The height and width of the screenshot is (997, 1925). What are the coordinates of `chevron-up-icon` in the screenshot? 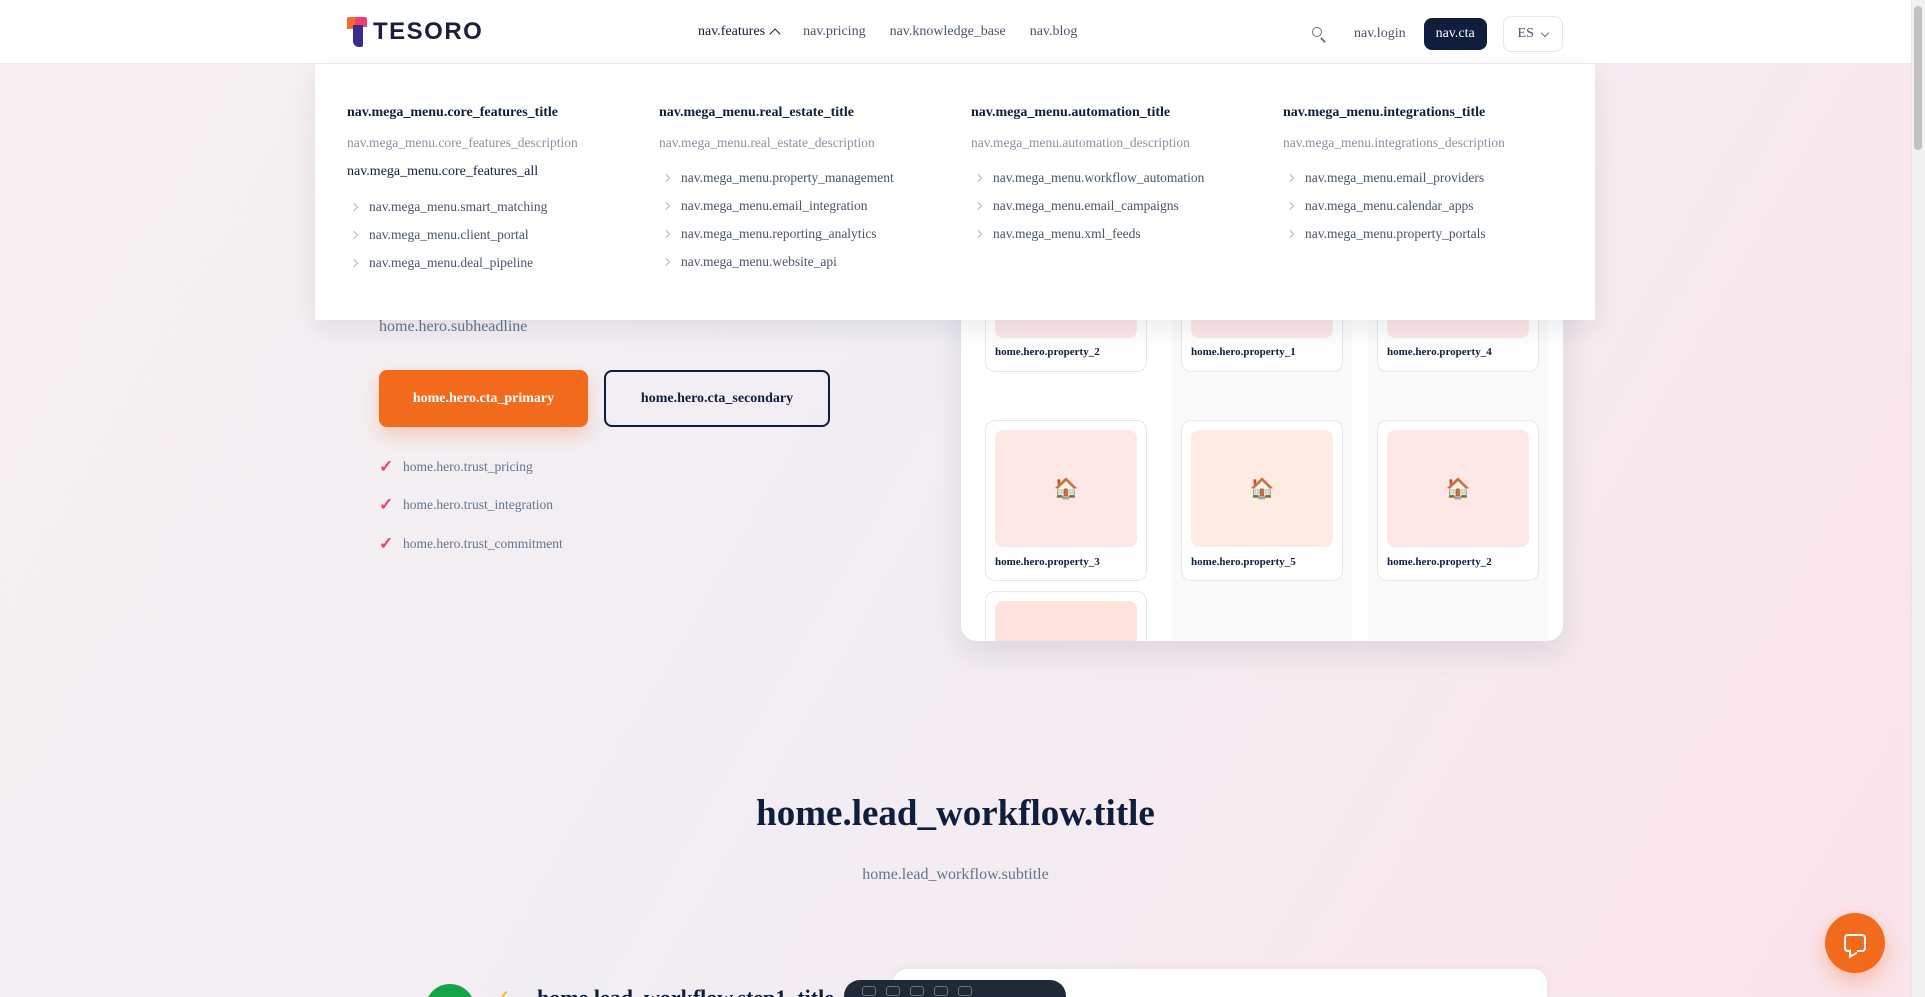 It's located at (775, 34).